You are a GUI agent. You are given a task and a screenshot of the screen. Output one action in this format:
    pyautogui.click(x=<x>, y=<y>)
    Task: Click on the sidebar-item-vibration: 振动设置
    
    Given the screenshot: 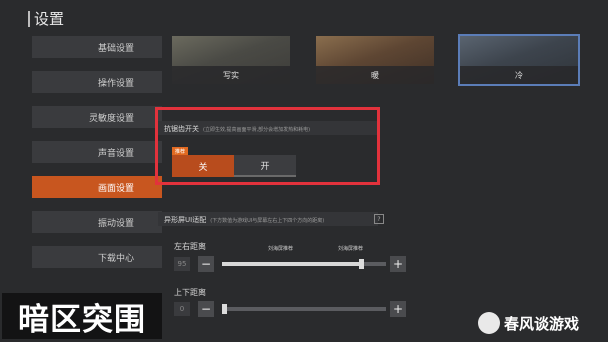 What is the action you would take?
    pyautogui.click(x=97, y=222)
    